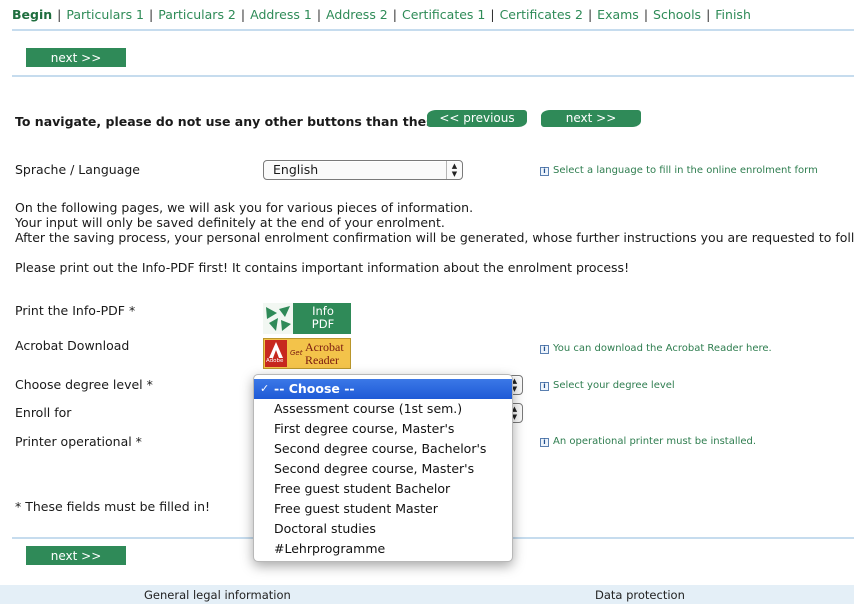 This screenshot has height=604, width=854. I want to click on button-divider, so click(433, 76).